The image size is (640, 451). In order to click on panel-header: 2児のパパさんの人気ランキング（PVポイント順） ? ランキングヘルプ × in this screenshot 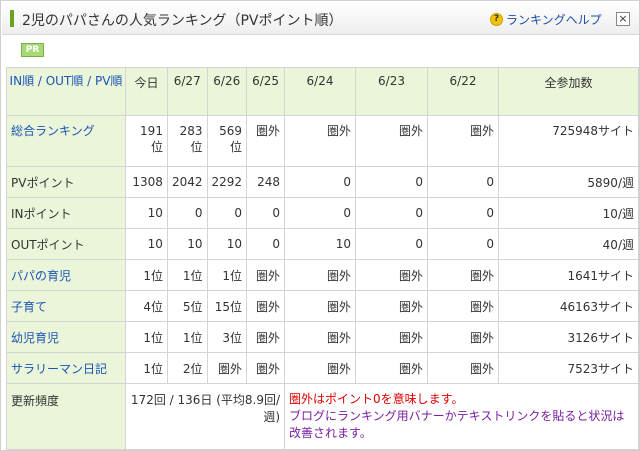, I will do `click(320, 18)`.